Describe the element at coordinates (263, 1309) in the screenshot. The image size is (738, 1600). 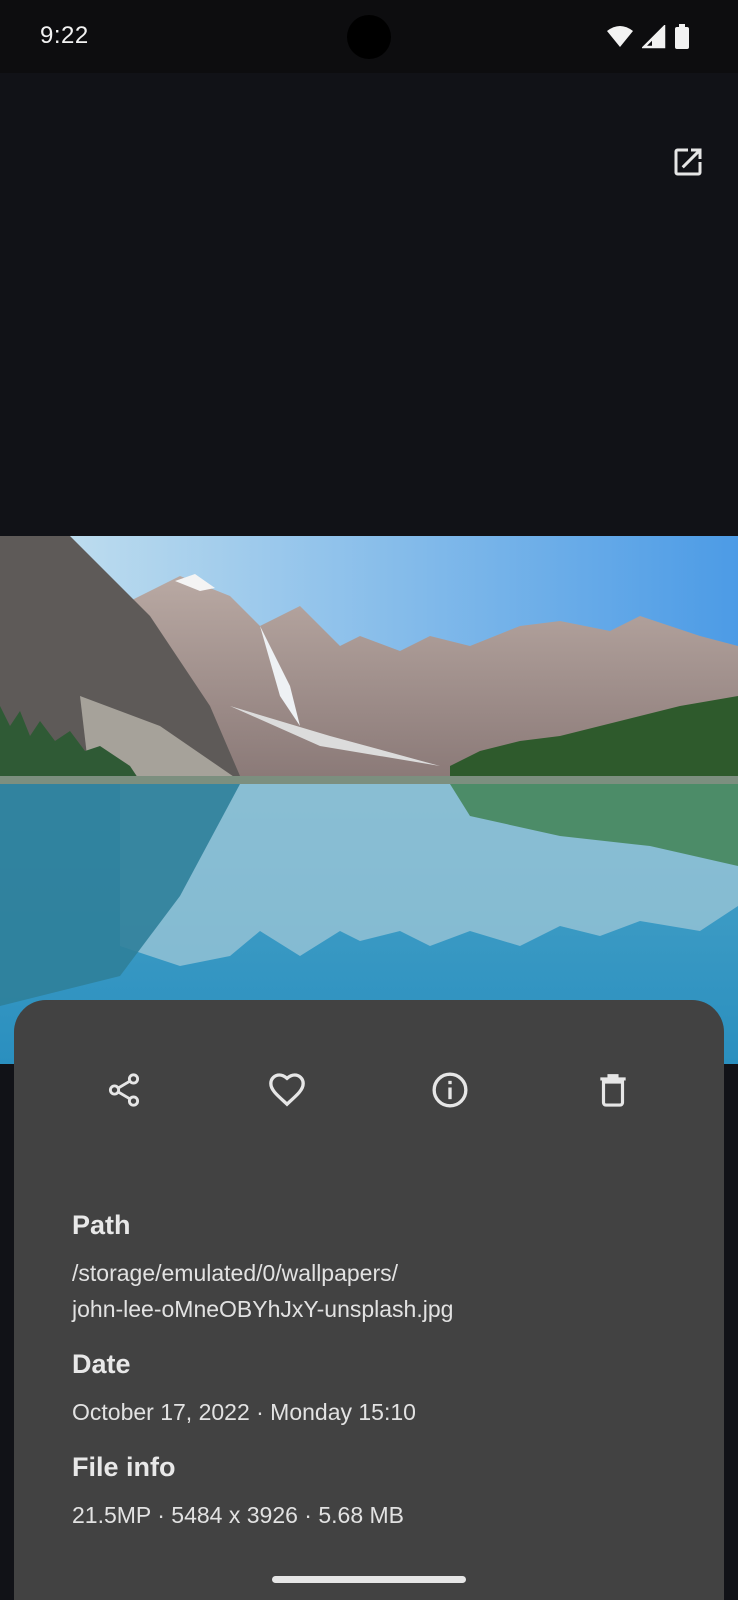
I see `path-line-2: john-lee-oMneOBYhJxY-unsplash.jpg` at that location.